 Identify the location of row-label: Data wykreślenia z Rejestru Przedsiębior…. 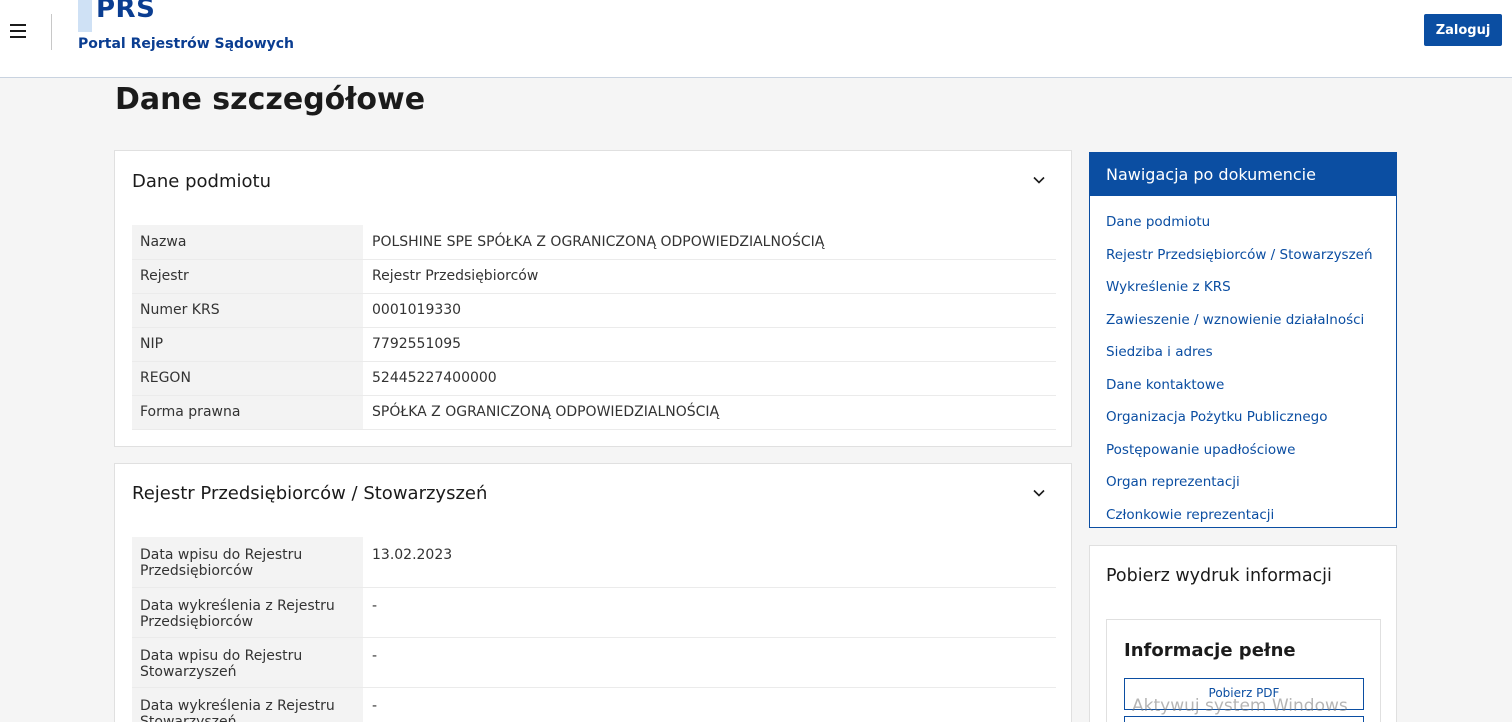
(247, 612).